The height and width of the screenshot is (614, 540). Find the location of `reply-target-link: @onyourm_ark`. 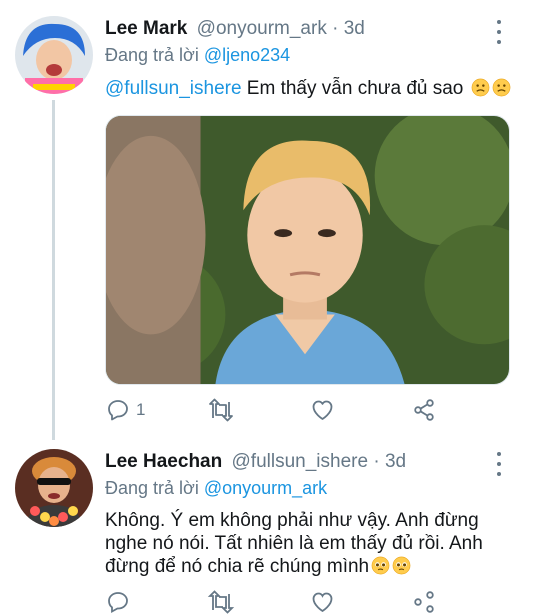

reply-target-link: @onyourm_ark is located at coordinates (265, 488).